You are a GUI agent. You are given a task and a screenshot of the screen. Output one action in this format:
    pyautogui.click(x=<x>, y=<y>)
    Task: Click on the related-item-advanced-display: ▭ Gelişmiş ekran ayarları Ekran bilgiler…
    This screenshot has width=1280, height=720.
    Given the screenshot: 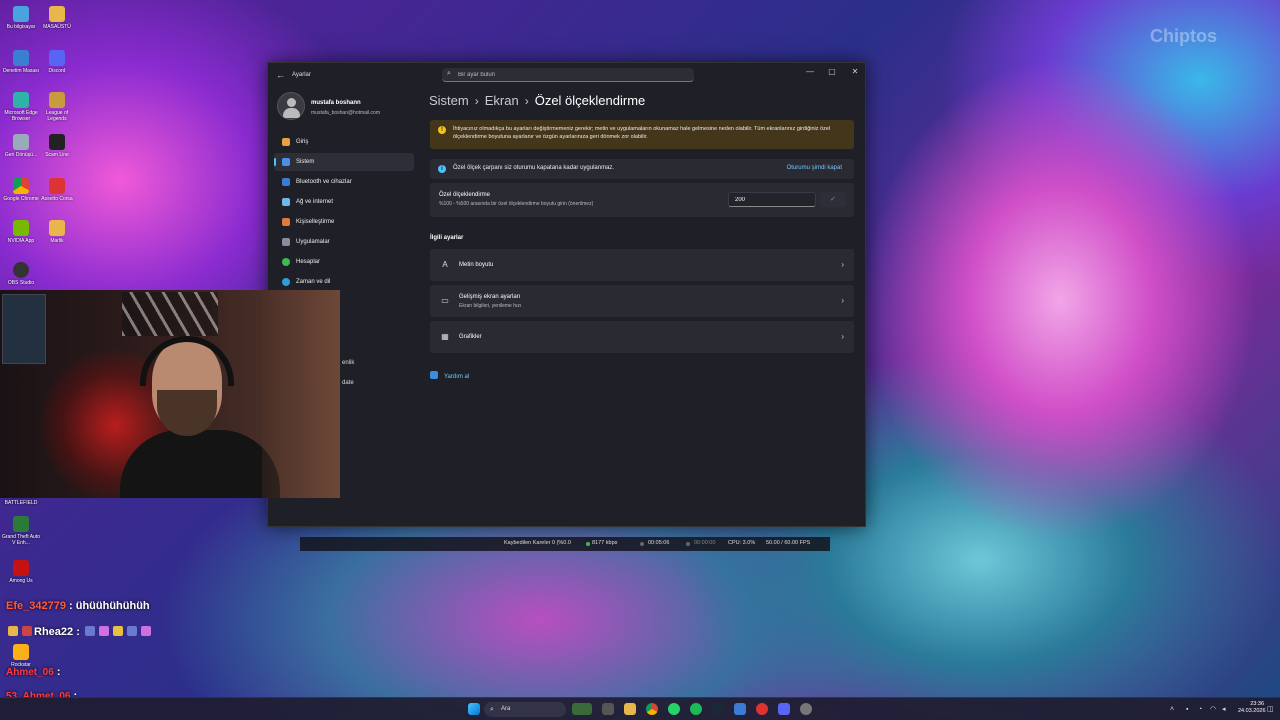 What is the action you would take?
    pyautogui.click(x=642, y=301)
    